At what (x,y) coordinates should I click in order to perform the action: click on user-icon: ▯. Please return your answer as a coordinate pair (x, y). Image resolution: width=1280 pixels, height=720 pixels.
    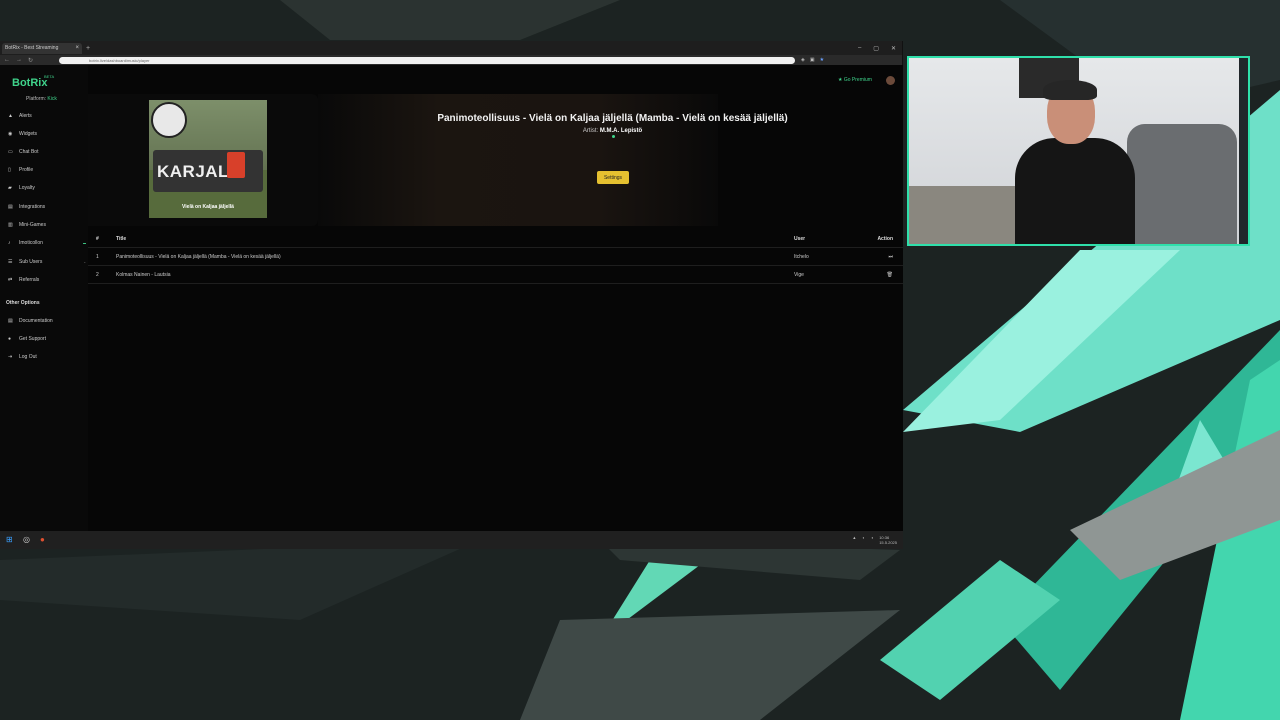
    Looking at the image, I should click on (9, 169).